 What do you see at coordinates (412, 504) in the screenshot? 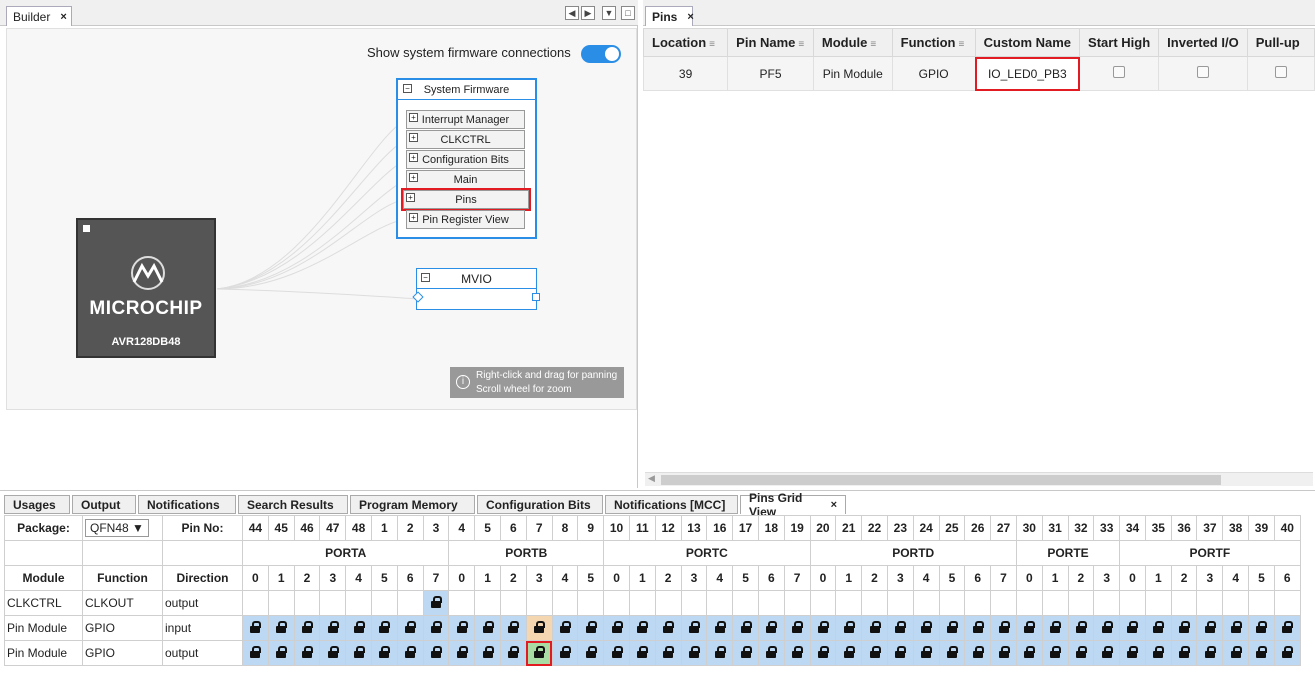
I see `tab-program-memory: Program Memory` at bounding box center [412, 504].